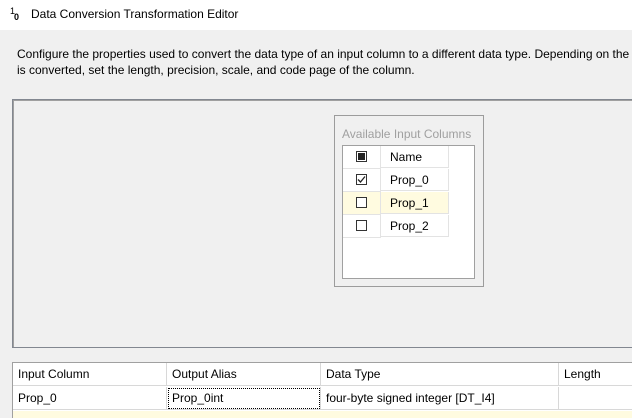 The height and width of the screenshot is (418, 632). Describe the element at coordinates (415, 180) in the screenshot. I see `column-name: Prop_0` at that location.